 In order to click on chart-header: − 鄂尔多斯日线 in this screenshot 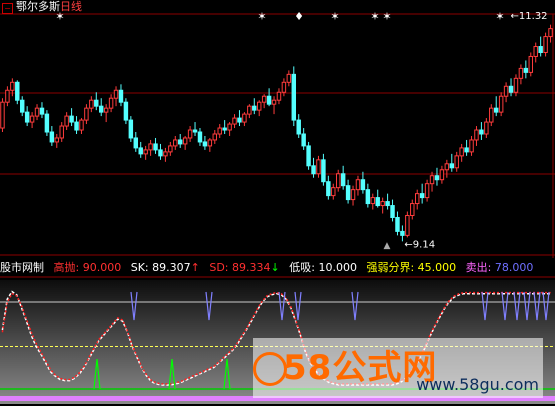, I will do `click(41, 7)`.